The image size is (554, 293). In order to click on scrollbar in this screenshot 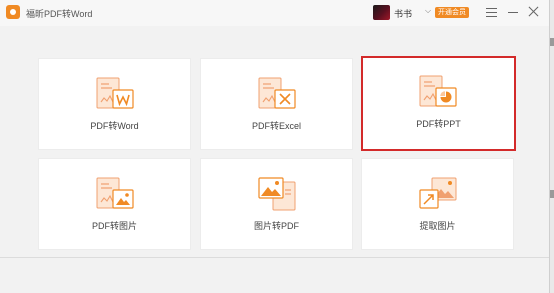, I will do `click(552, 146)`.